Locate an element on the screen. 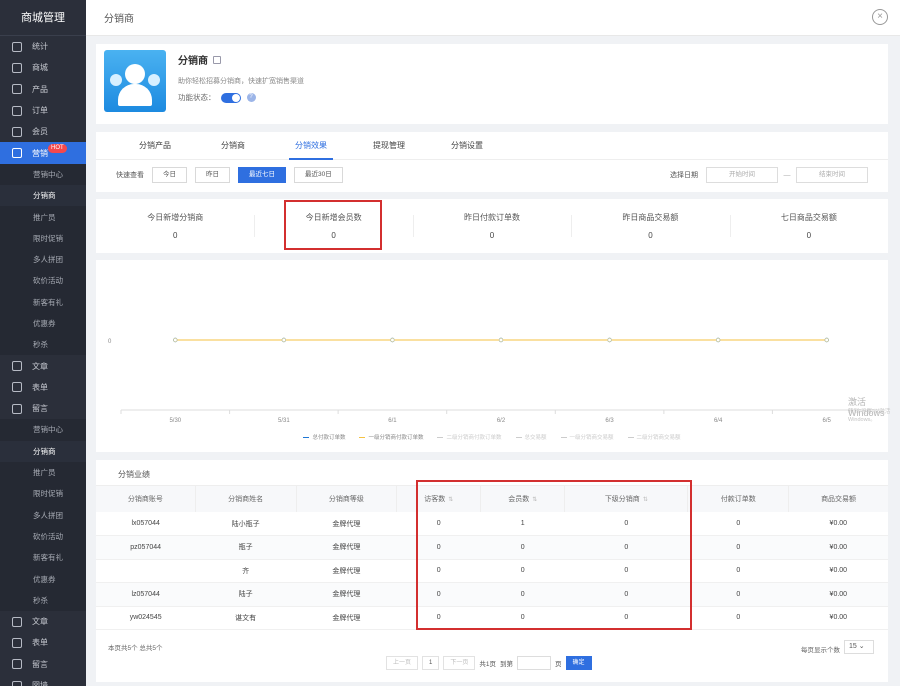  legend-item-2: 二级分销商付款订单数 is located at coordinates (469, 437).